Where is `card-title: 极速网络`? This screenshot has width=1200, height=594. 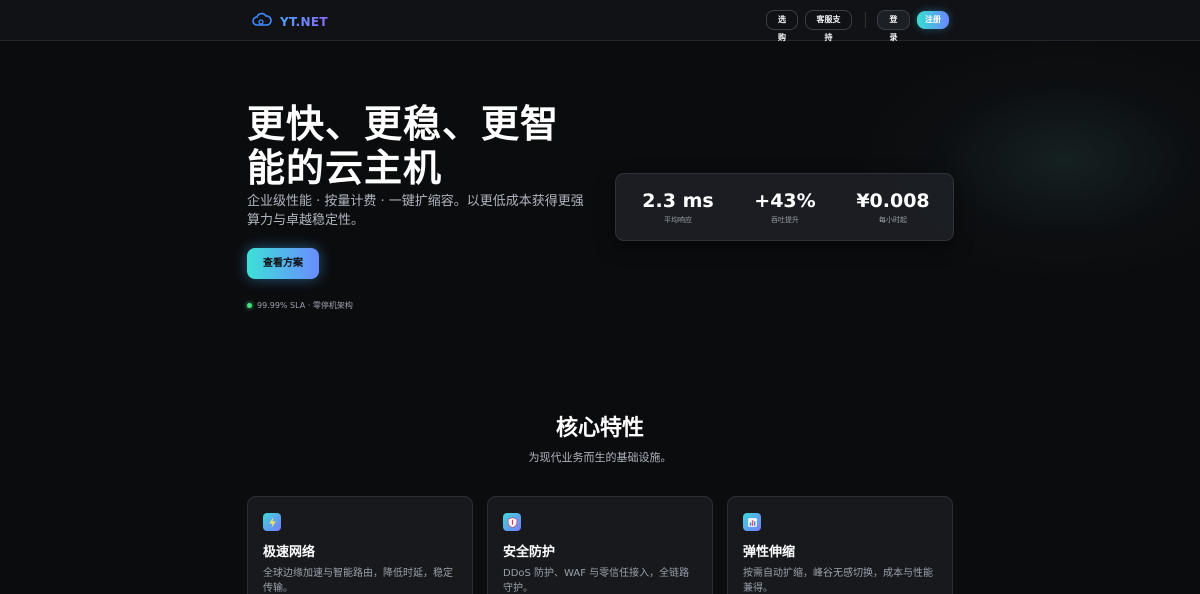 card-title: 极速网络 is located at coordinates (289, 552).